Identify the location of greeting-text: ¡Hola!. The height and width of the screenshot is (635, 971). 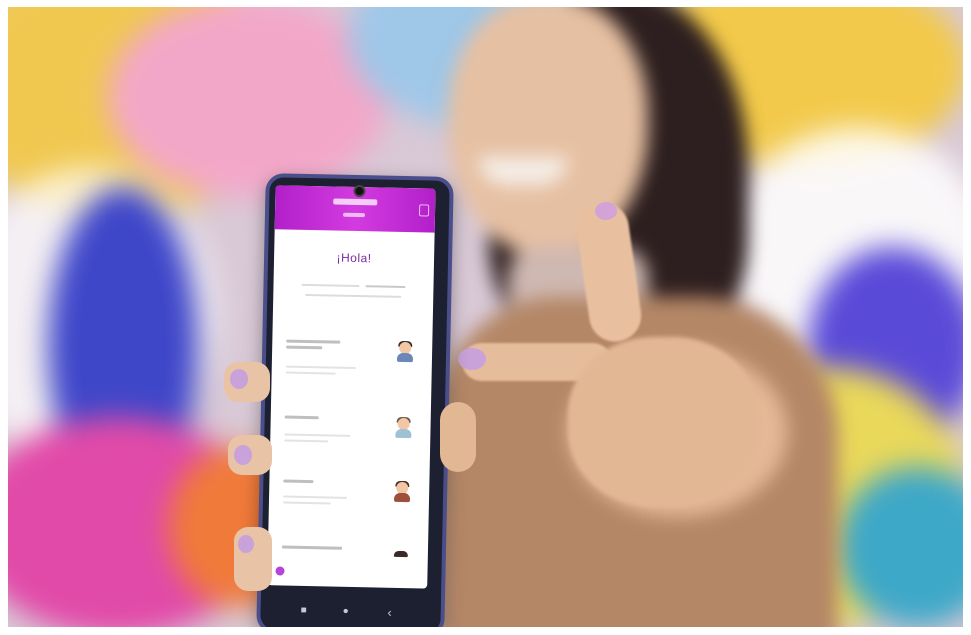
(354, 258).